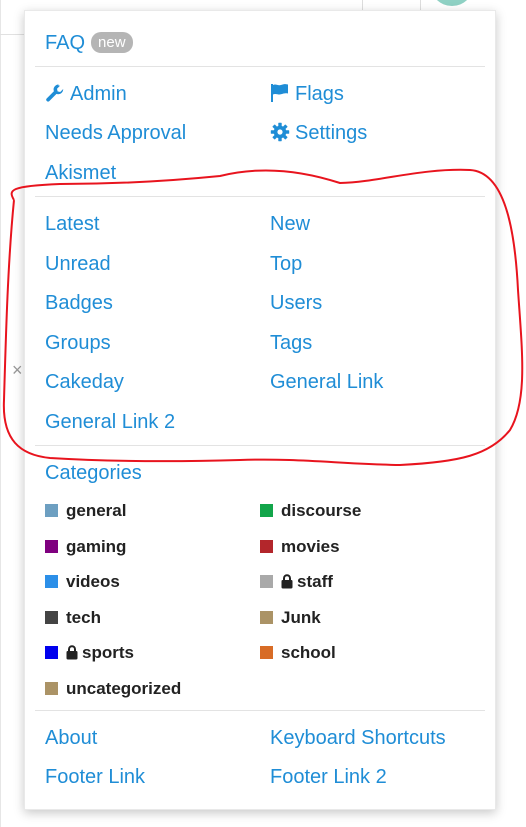  Describe the element at coordinates (83, 617) in the screenshot. I see `category-label: tech` at that location.